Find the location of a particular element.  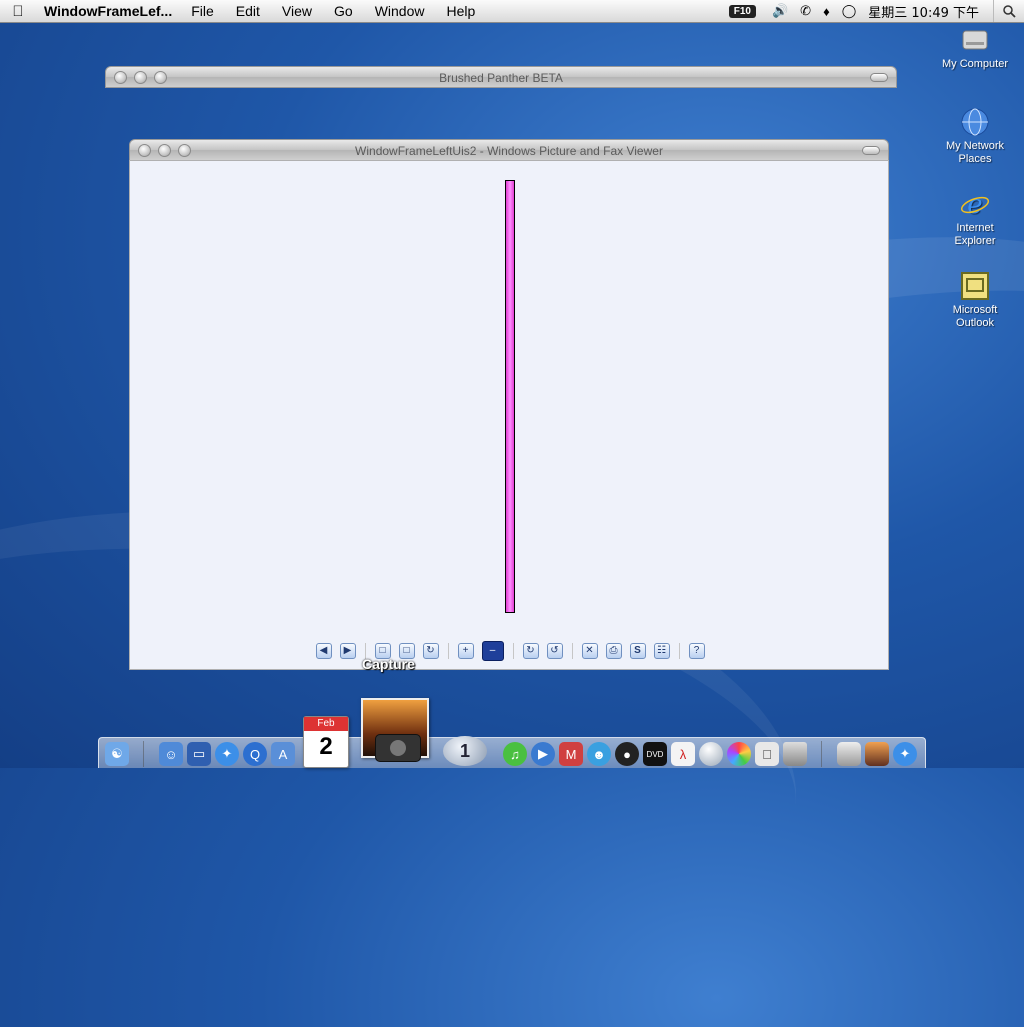

menu-go: Go is located at coordinates (343, 11).